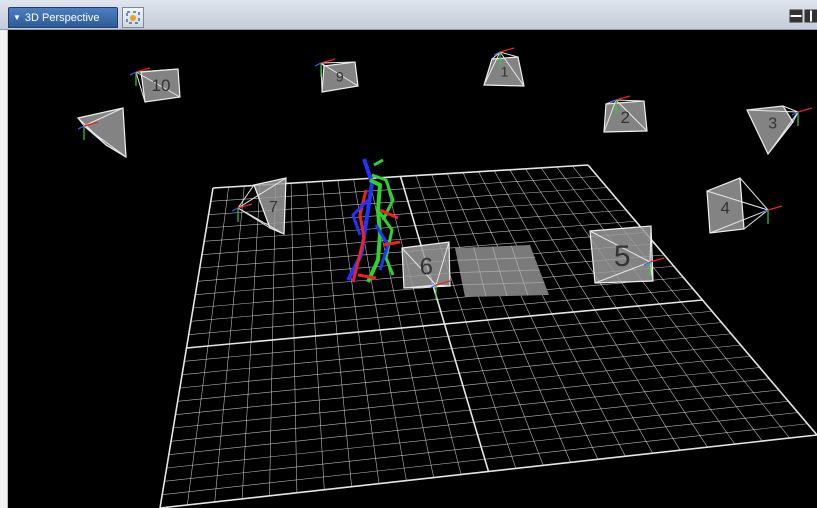  What do you see at coordinates (779, 130) in the screenshot?
I see `camera-3: 3` at bounding box center [779, 130].